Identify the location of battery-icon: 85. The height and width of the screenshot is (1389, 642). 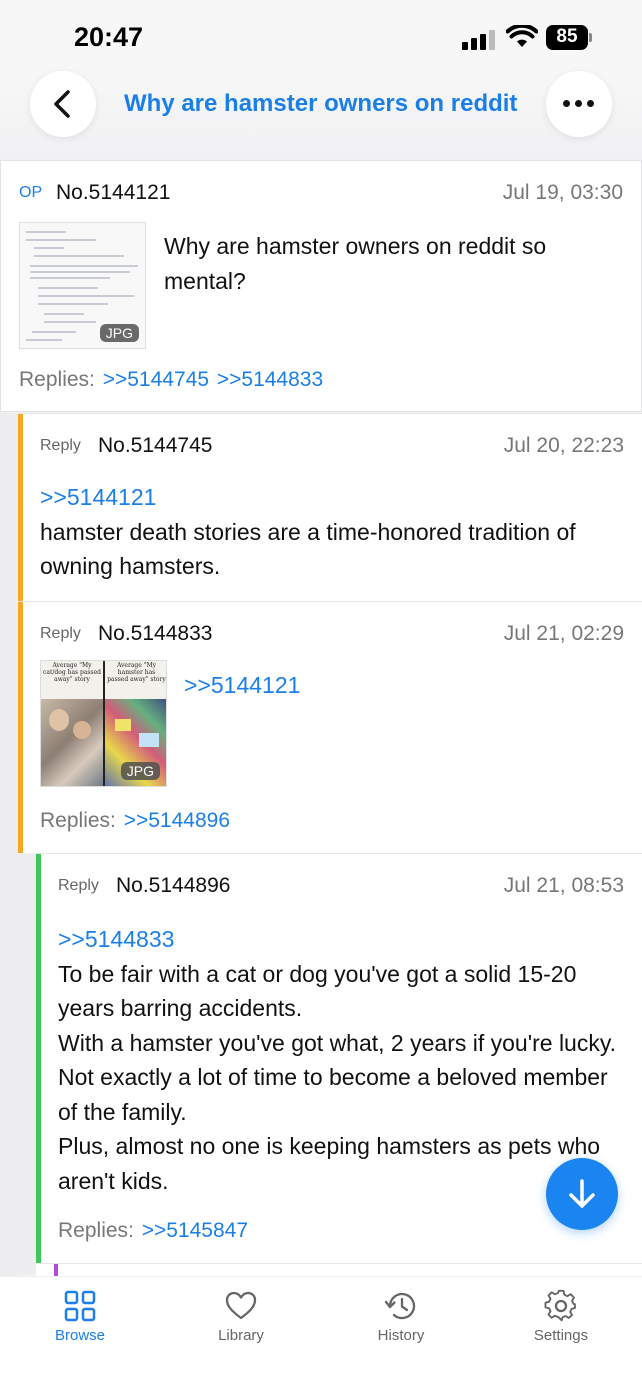
(569, 38).